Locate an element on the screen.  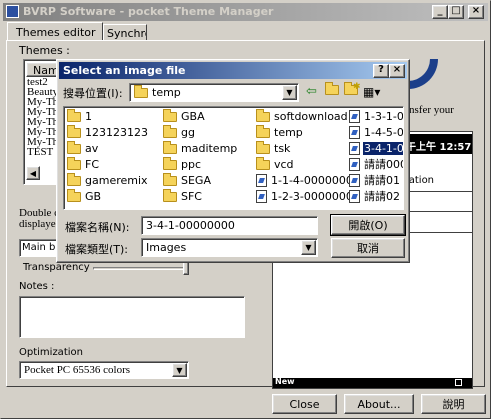
file-item-selected: 3-4-1-0000 is located at coordinates (376, 148).